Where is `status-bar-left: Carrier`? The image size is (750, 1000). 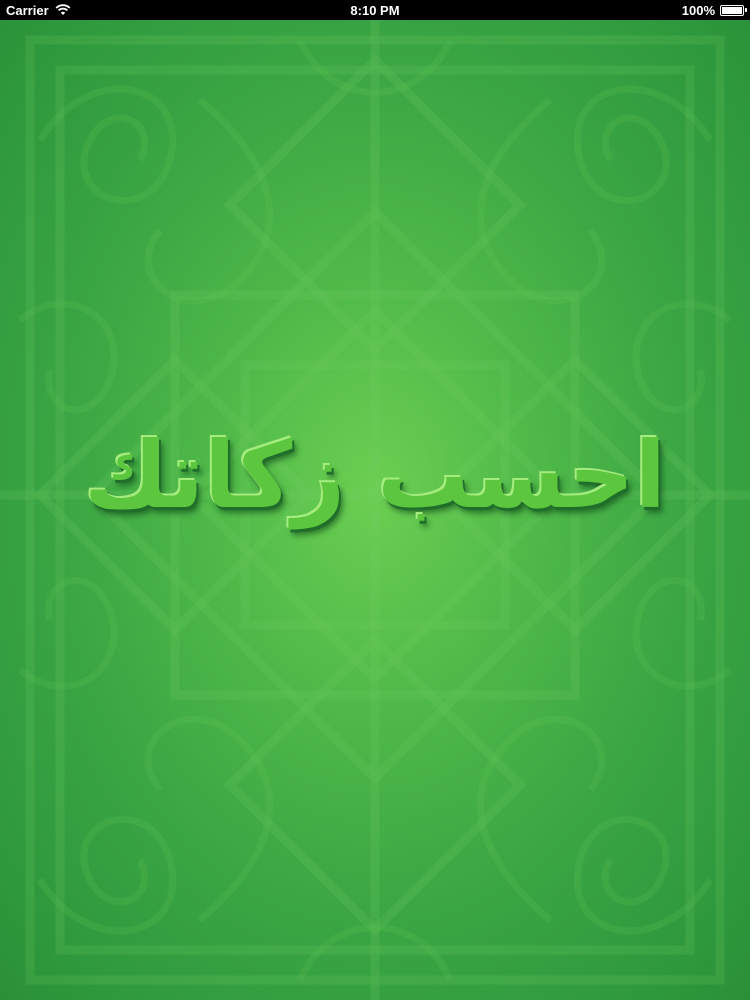
status-bar-left: Carrier is located at coordinates (129, 10).